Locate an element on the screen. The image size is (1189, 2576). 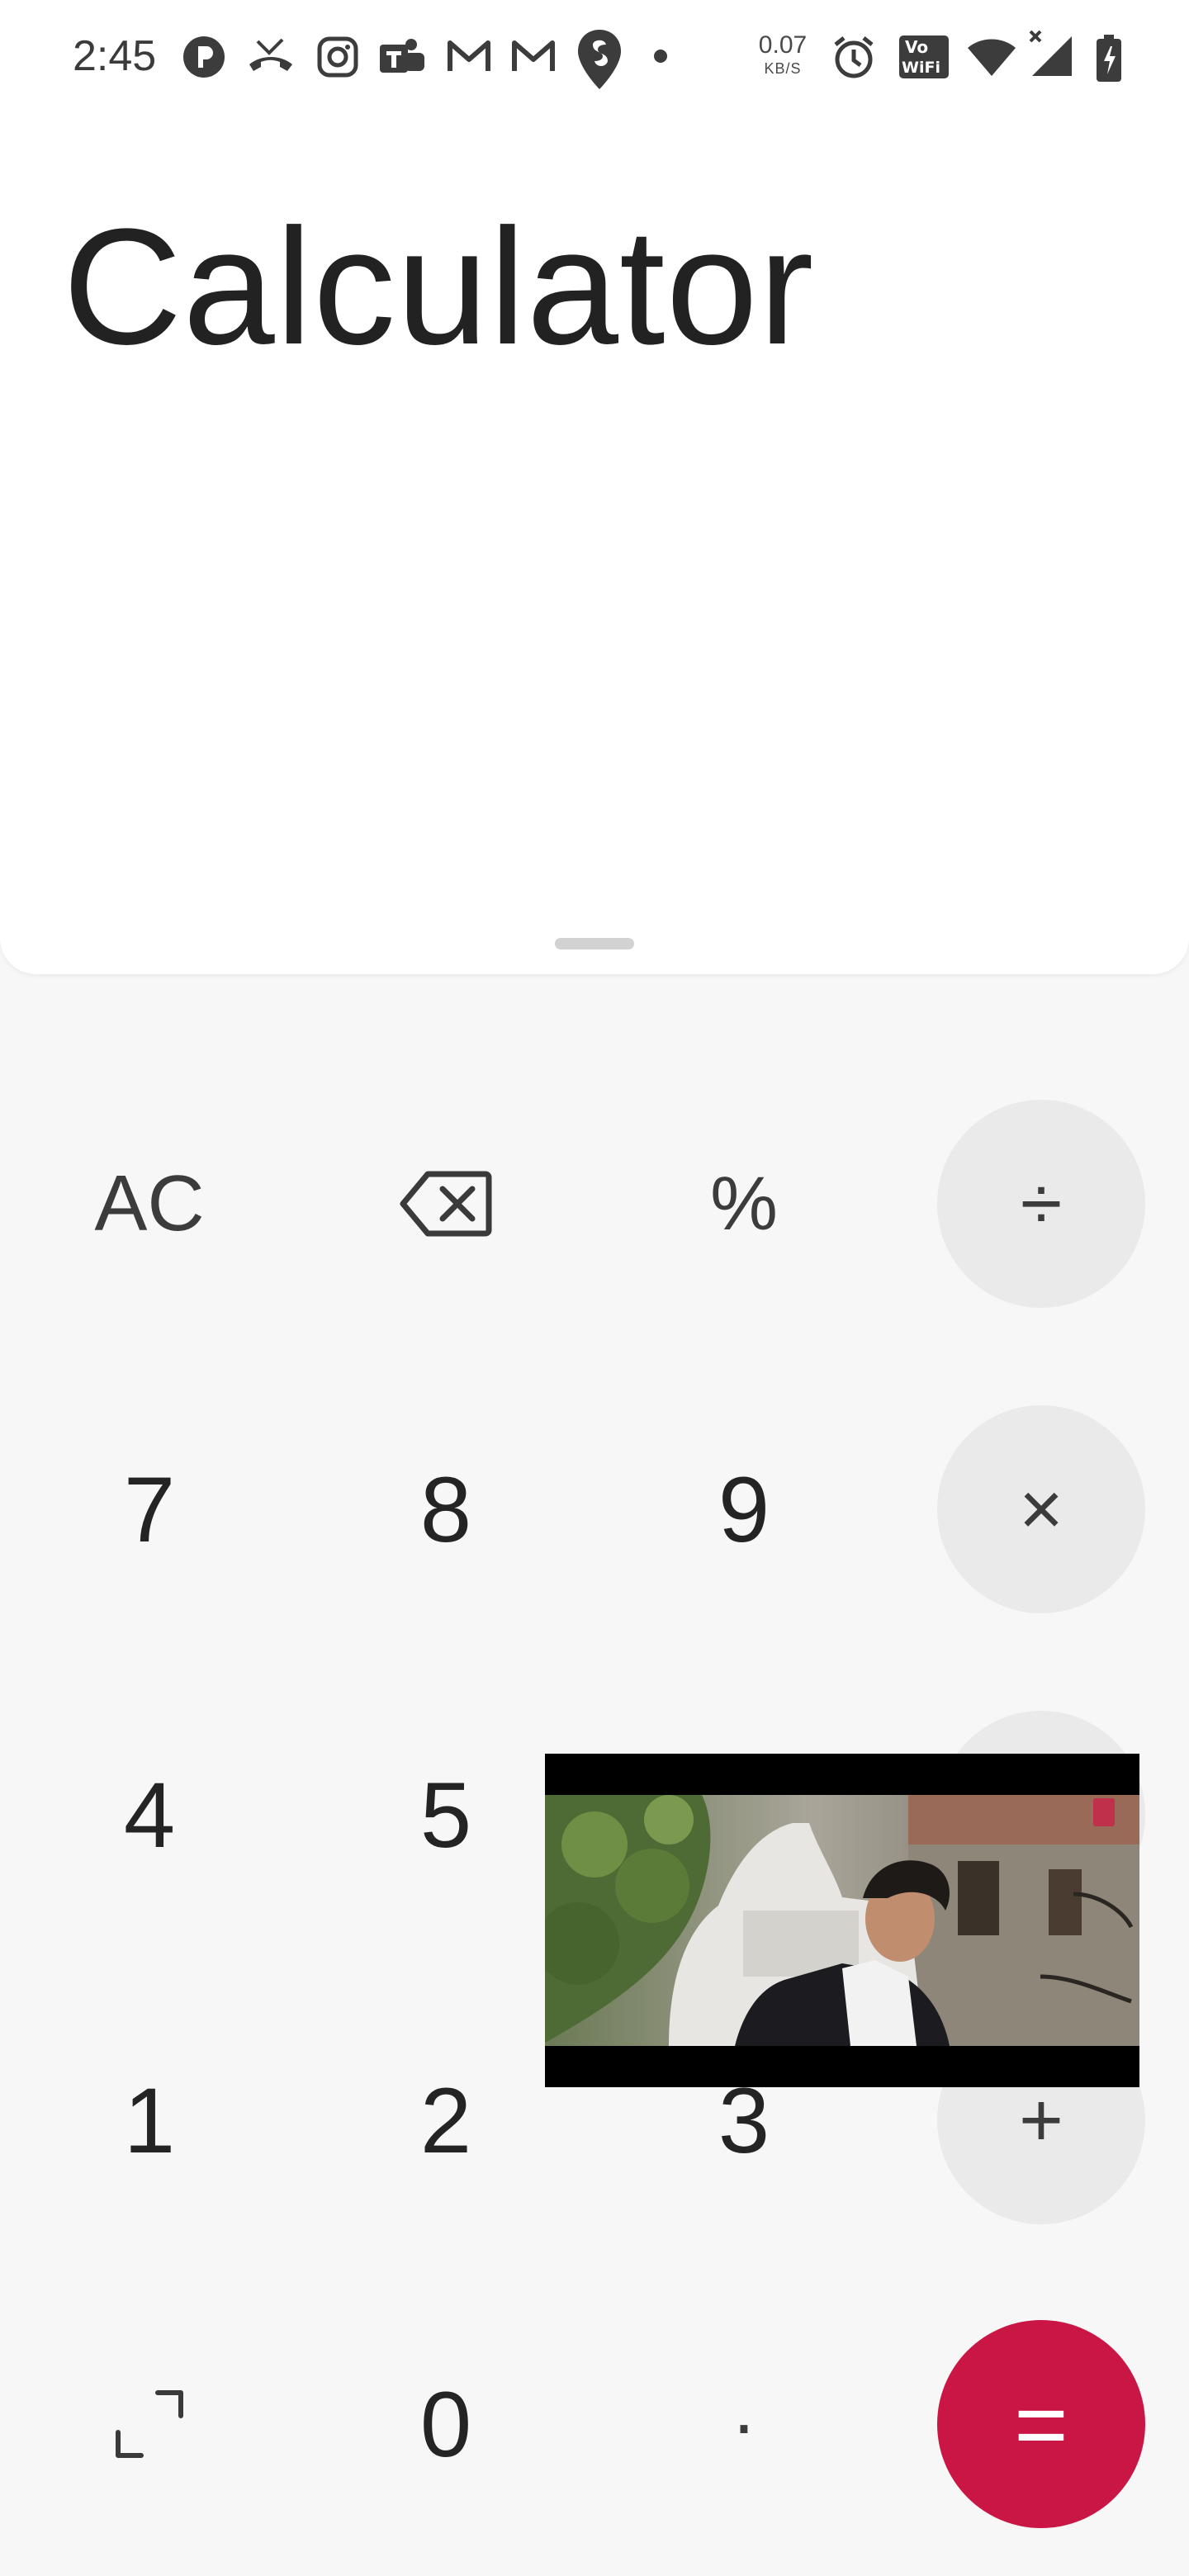
digit-8-button: 8 is located at coordinates (446, 1509).